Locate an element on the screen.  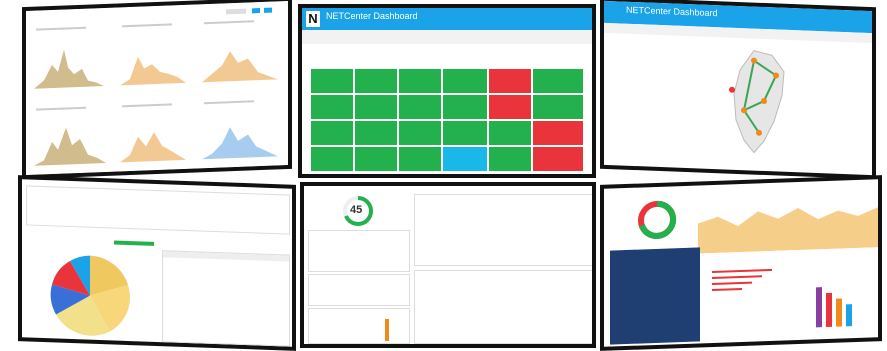
filter-form is located at coordinates (158, 210).